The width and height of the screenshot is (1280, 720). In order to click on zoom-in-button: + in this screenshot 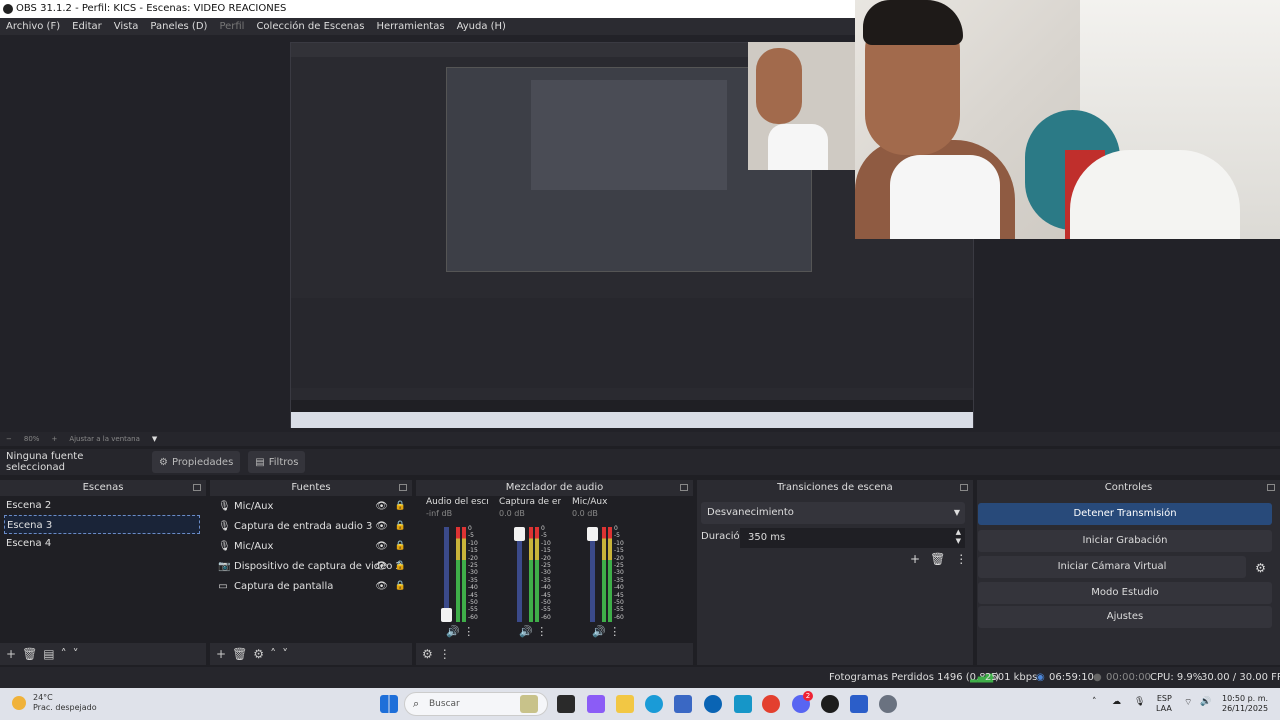, I will do `click(54, 439)`.